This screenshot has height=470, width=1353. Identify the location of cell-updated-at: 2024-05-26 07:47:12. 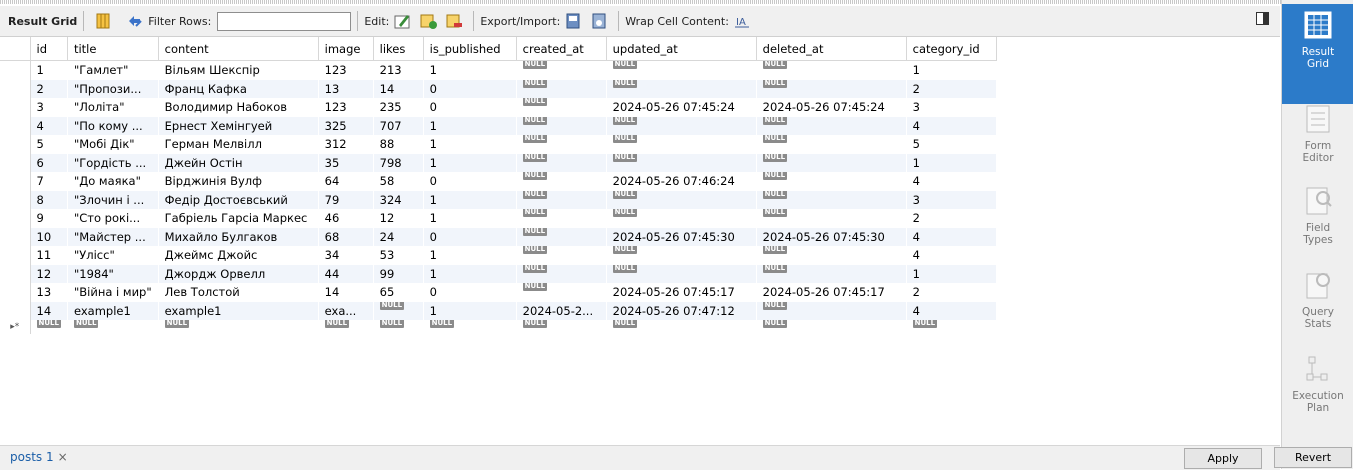
(681, 310).